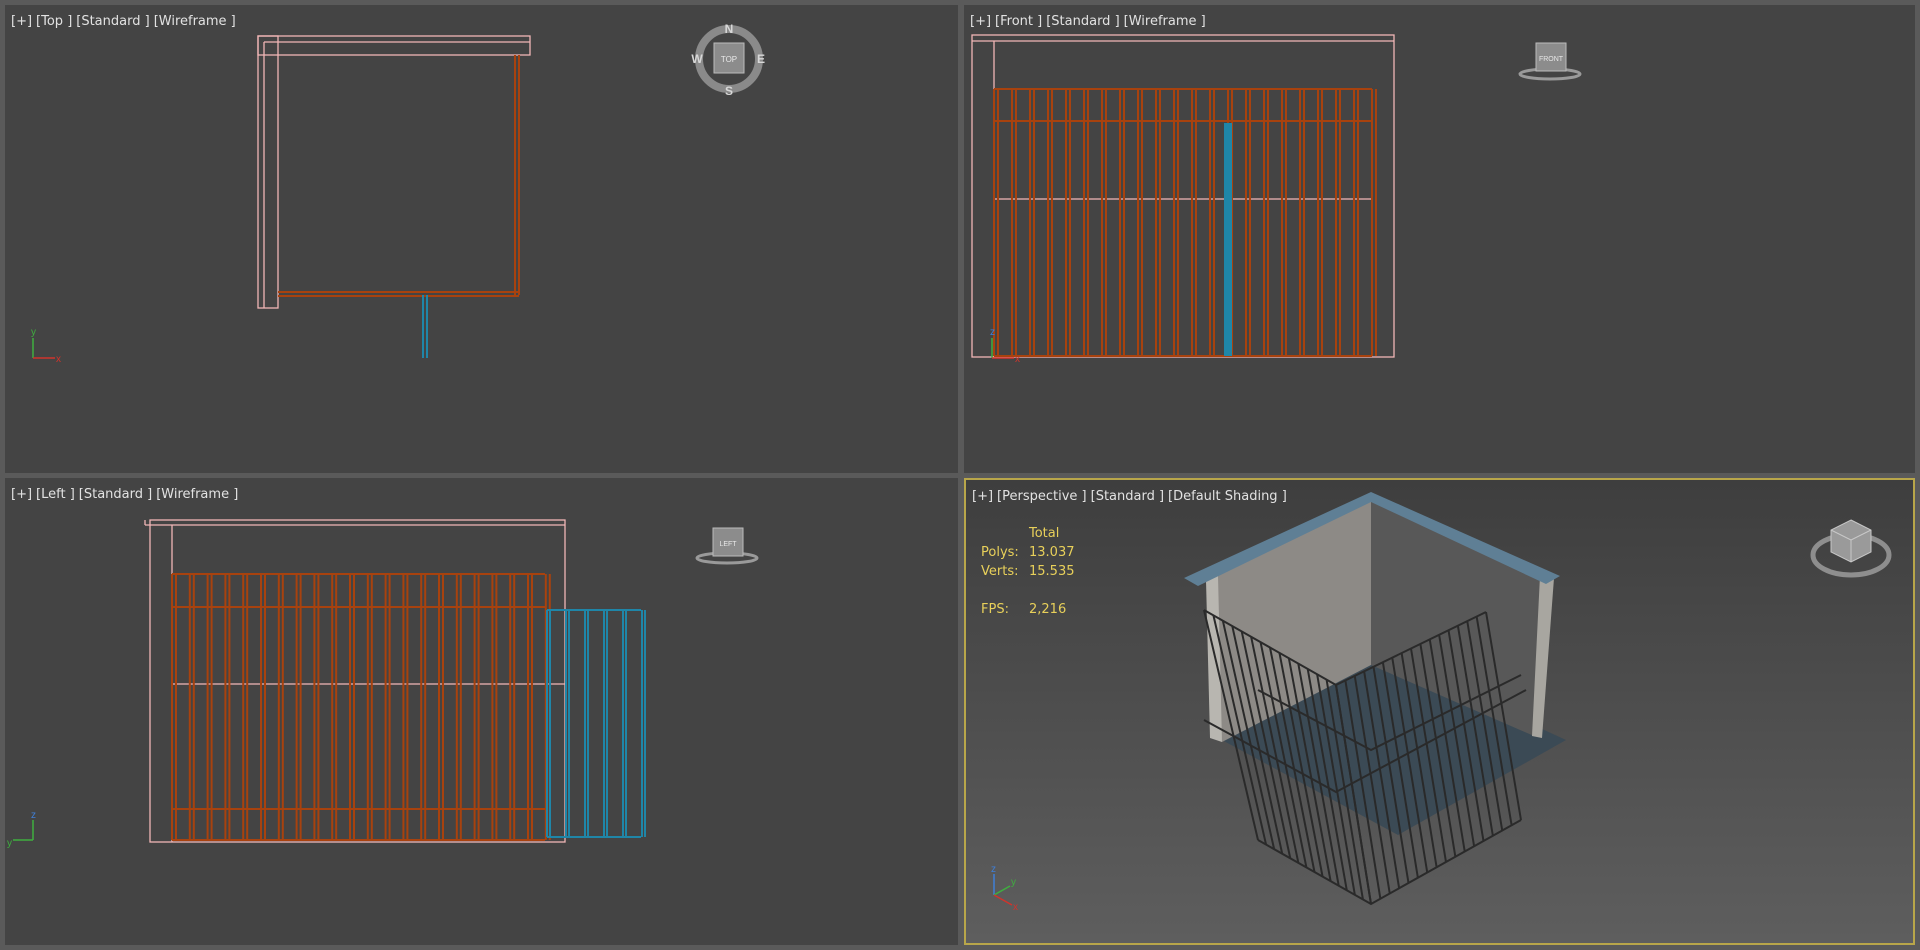  I want to click on fps-label: FPS:, so click(995, 609).